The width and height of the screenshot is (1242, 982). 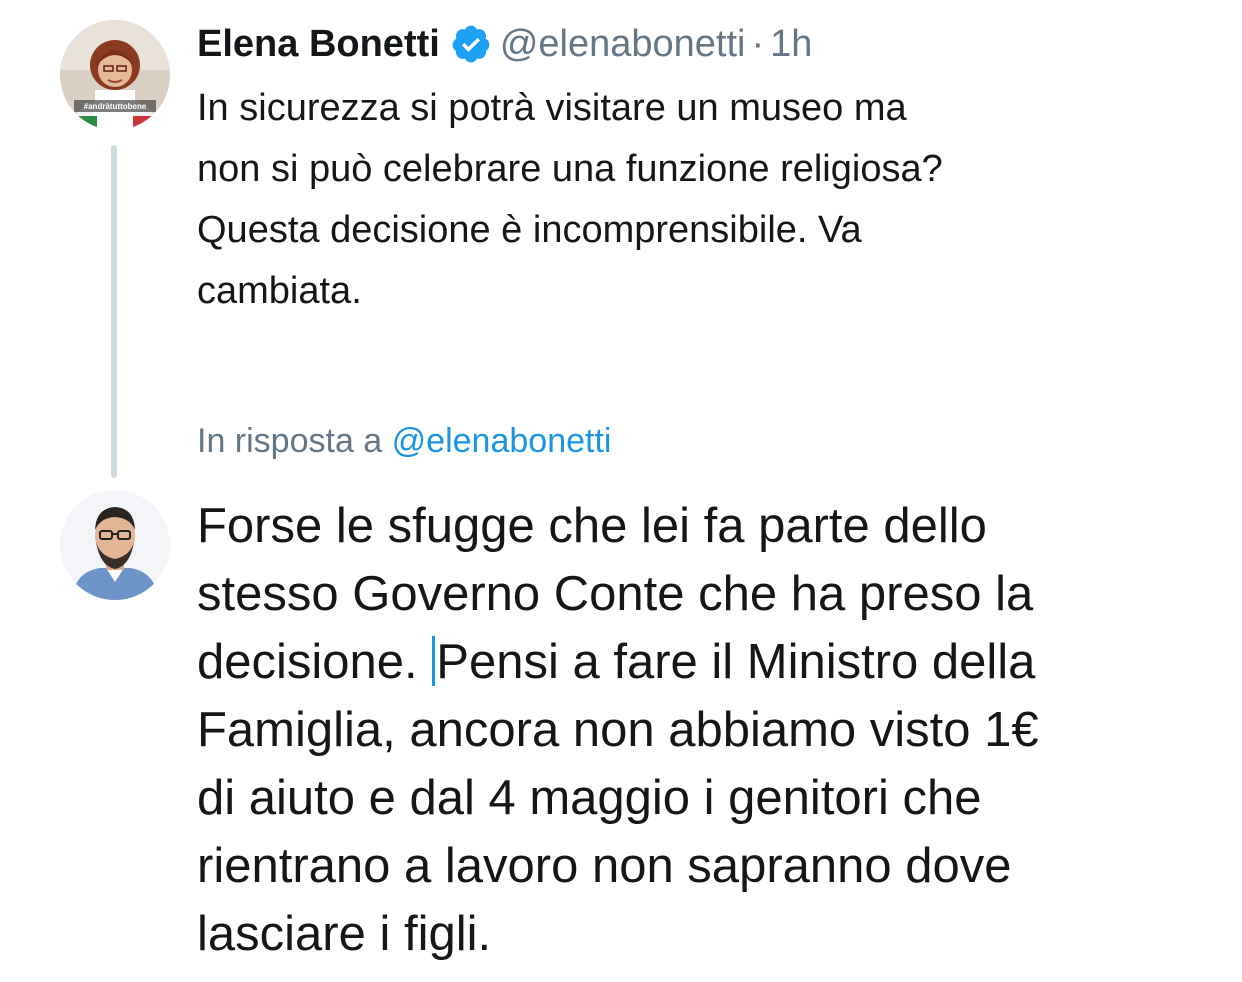 What do you see at coordinates (736, 662) in the screenshot?
I see `reply-text-segment: Pensi a fare il Ministro della` at bounding box center [736, 662].